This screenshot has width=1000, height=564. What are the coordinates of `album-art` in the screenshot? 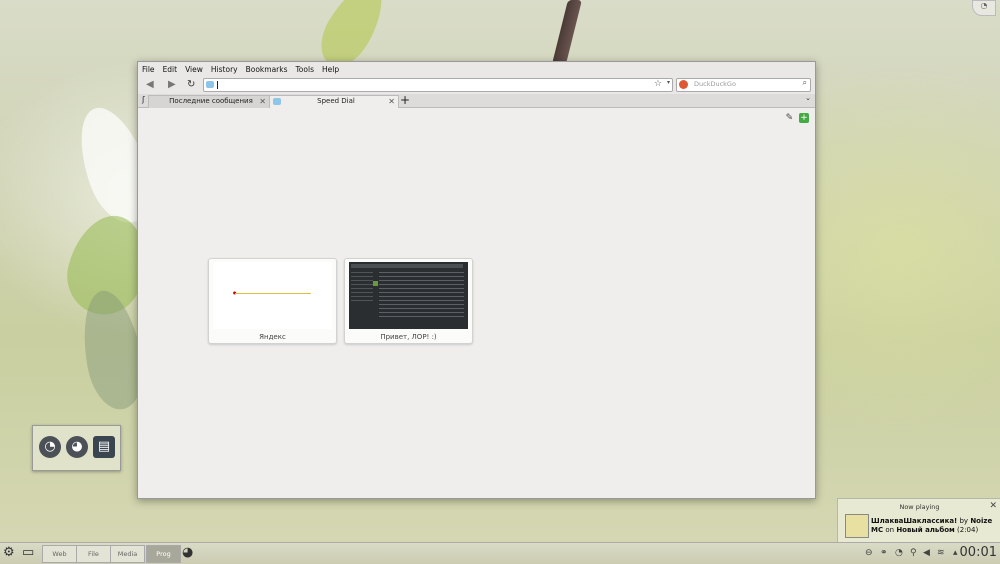 It's located at (857, 526).